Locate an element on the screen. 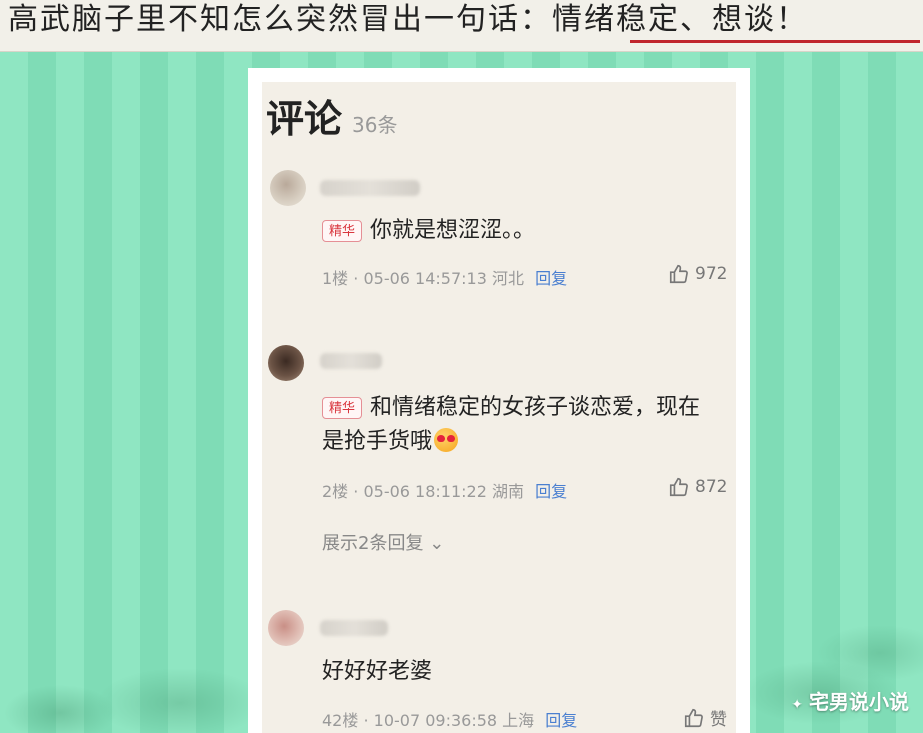 The width and height of the screenshot is (923, 733). expand-replies-button: 展示2条回复 ⌄ is located at coordinates (383, 542).